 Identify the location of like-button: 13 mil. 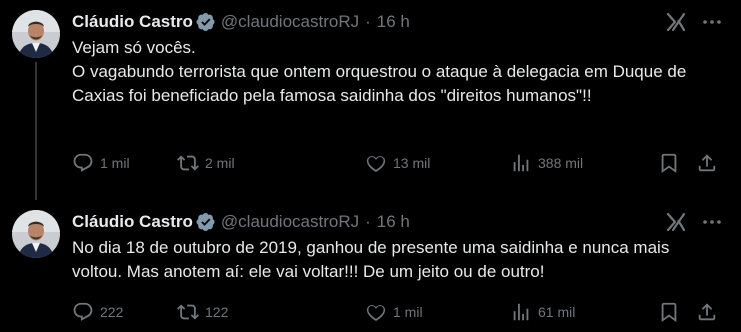
(397, 163).